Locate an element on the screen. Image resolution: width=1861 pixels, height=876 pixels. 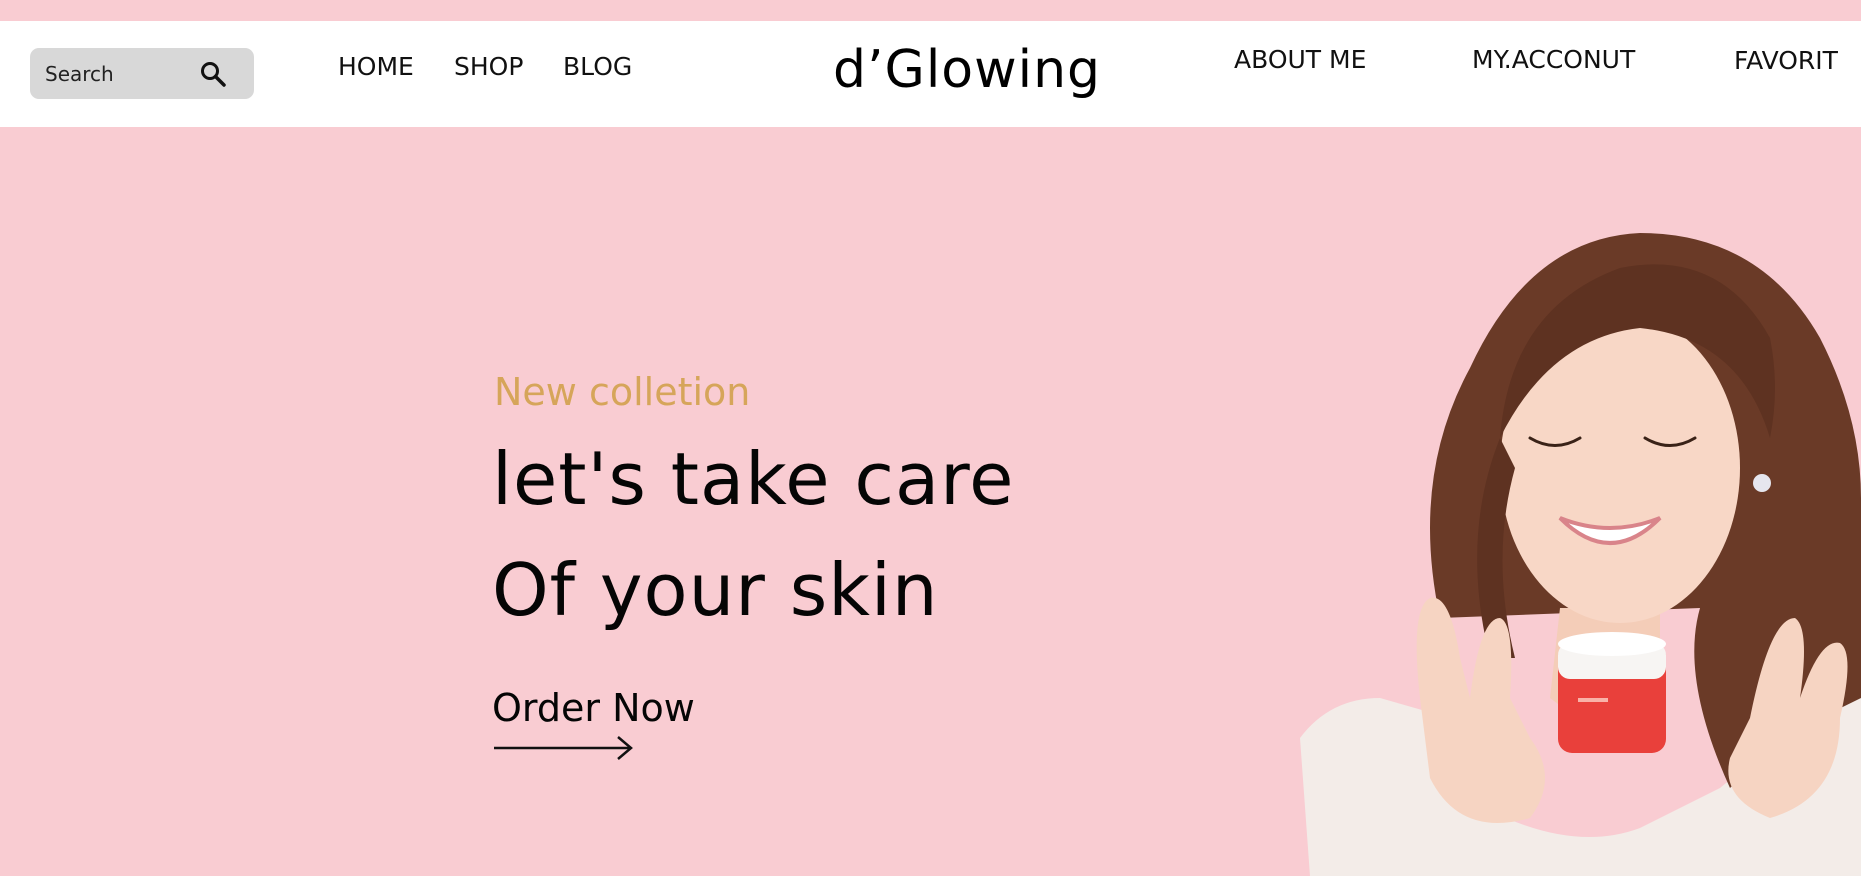
nav-my-account: MY.ACCONUT is located at coordinates (1553, 59).